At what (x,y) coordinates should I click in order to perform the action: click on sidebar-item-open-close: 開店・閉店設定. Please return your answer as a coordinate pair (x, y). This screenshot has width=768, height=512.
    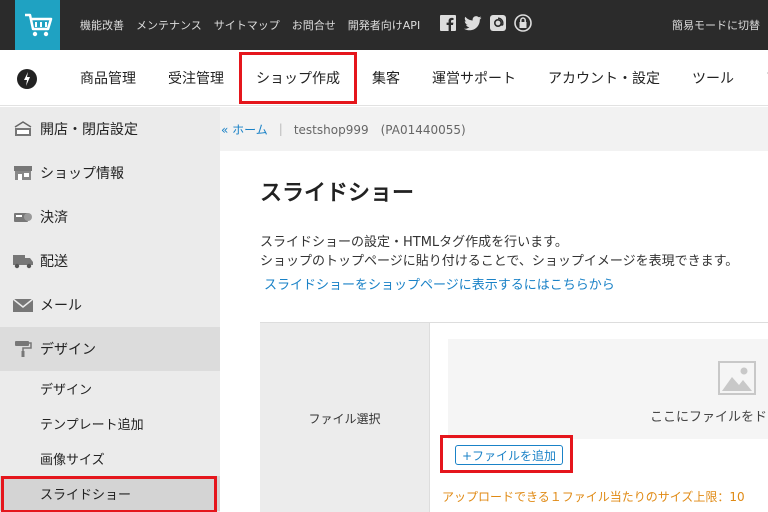
    Looking at the image, I should click on (110, 129).